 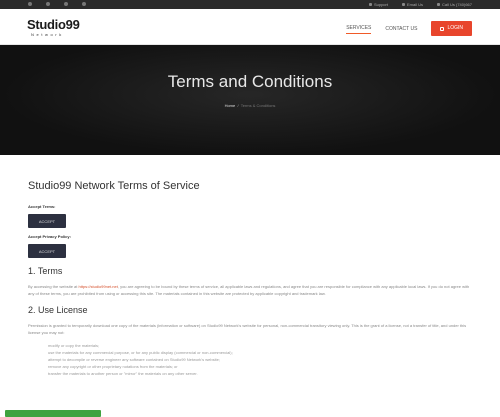 I want to click on section-heading-use-license: 2. Use License, so click(x=58, y=310).